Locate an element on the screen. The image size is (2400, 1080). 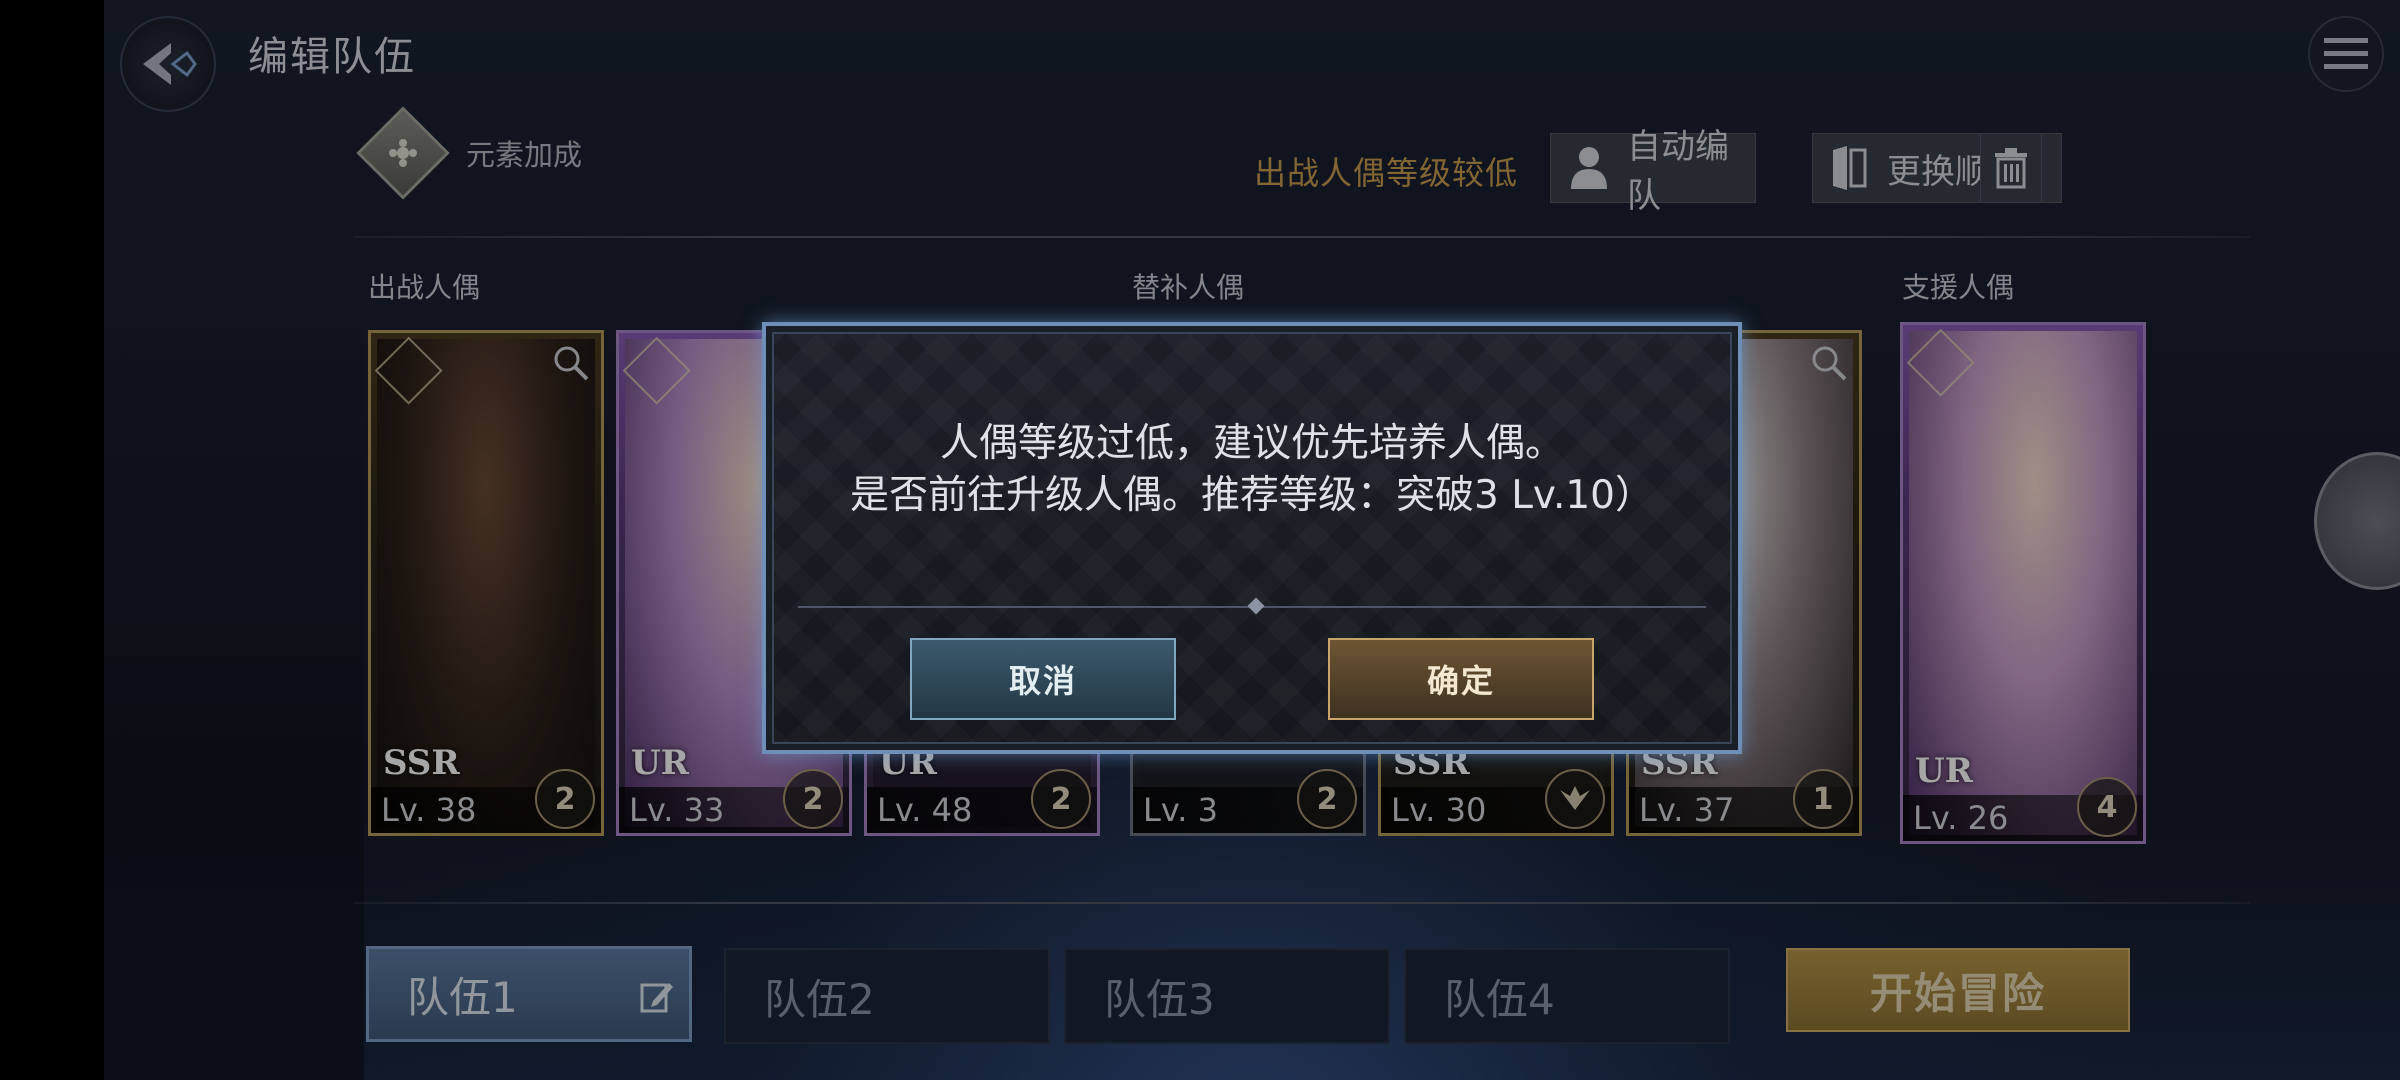
divider-diamond-icon is located at coordinates (1256, 606).